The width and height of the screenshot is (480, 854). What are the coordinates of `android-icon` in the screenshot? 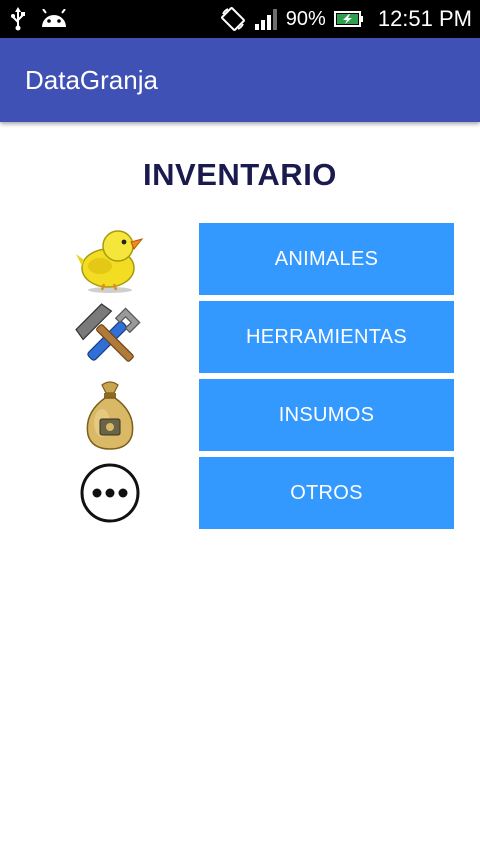 It's located at (54, 18).